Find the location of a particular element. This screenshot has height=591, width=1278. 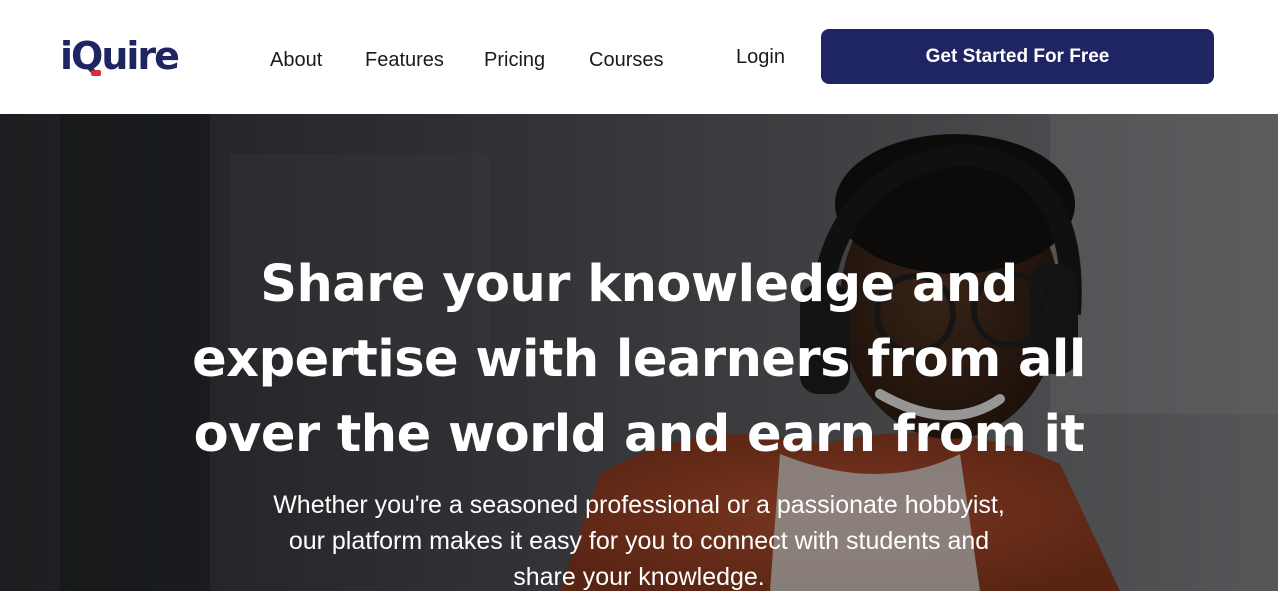

nav-link-courses: Courses is located at coordinates (626, 60).